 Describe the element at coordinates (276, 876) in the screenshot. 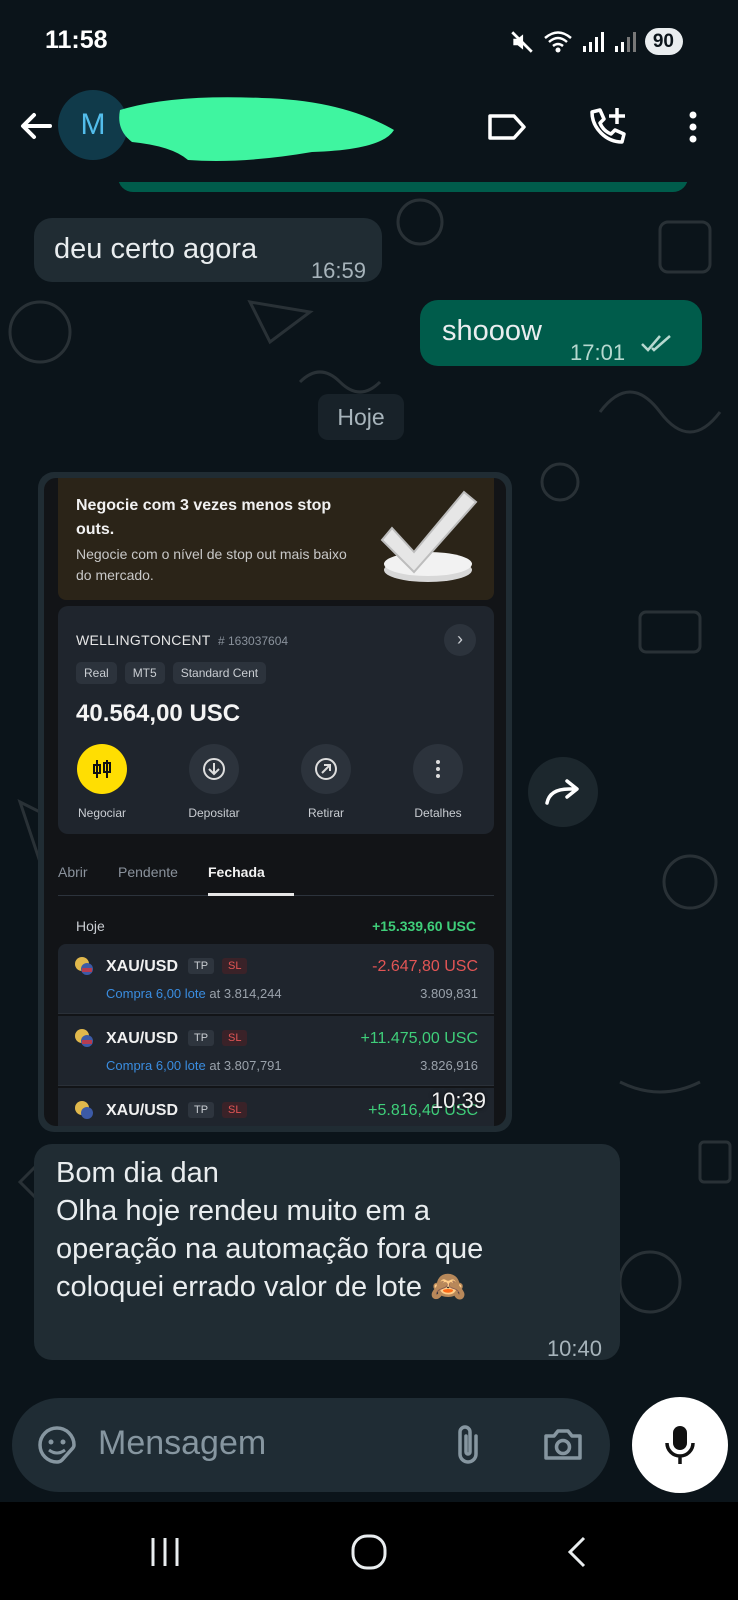

I see `orders-tabs: Abrir Pendente Fechada` at that location.